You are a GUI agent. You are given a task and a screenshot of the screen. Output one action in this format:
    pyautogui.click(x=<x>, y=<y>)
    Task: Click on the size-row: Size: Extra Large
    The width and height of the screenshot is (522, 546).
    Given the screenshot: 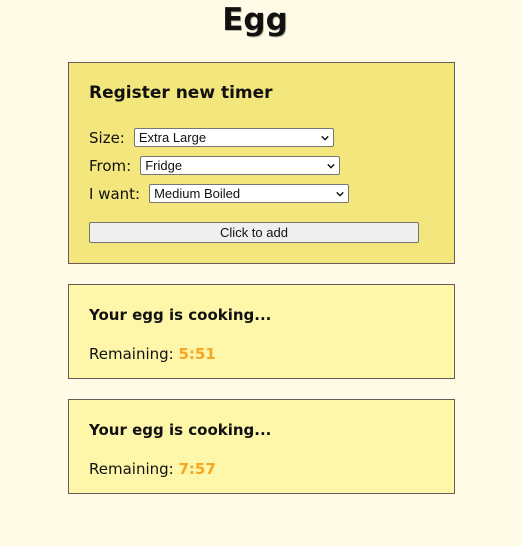 What is the action you would take?
    pyautogui.click(x=211, y=137)
    